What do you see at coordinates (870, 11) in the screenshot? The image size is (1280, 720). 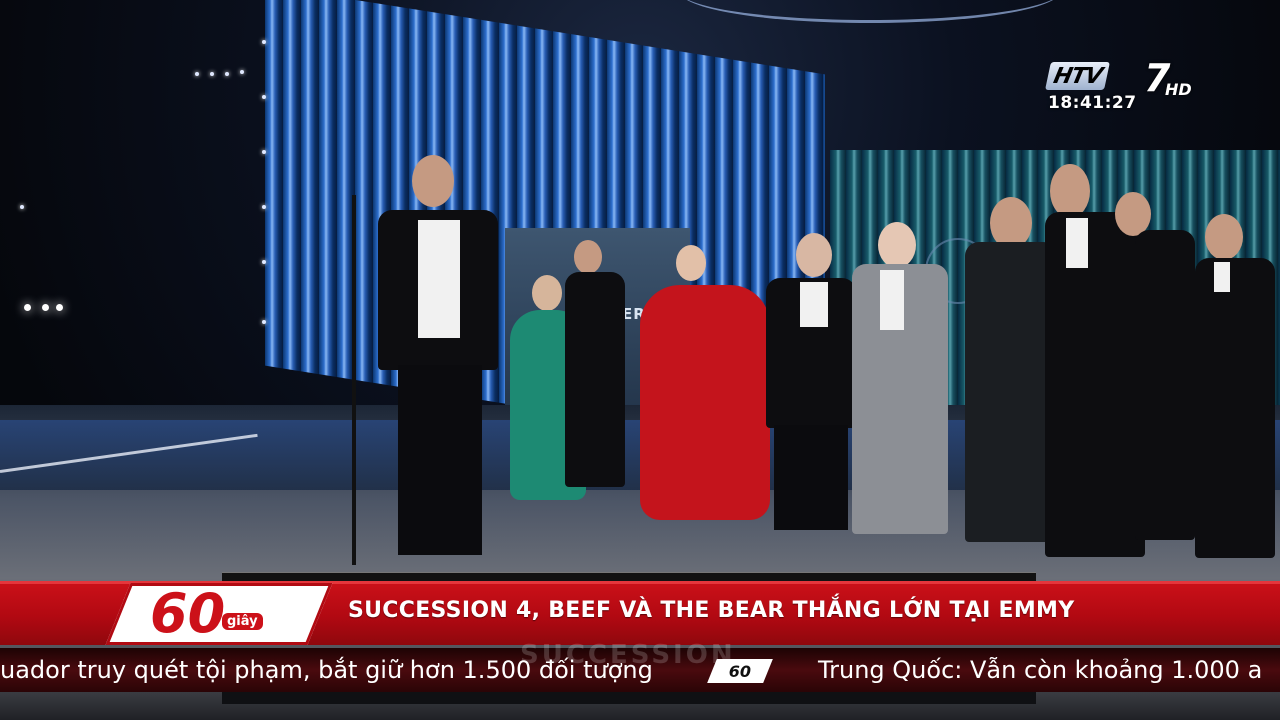 I see `stage-light-arc` at bounding box center [870, 11].